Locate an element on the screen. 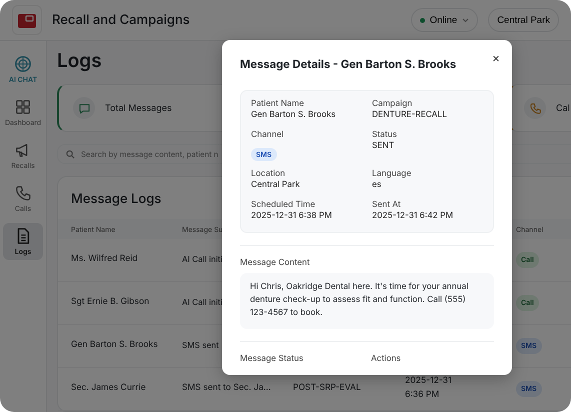 This screenshot has height=412, width=571. field-label: Status is located at coordinates (385, 136).